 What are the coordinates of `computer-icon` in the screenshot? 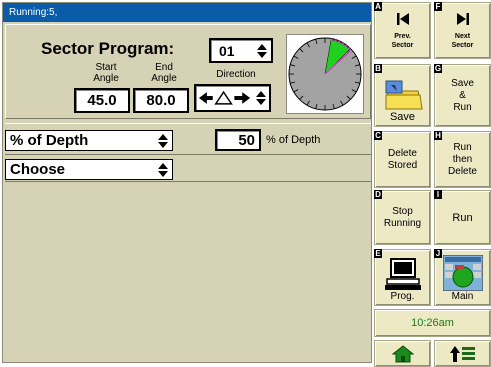 It's located at (402, 274).